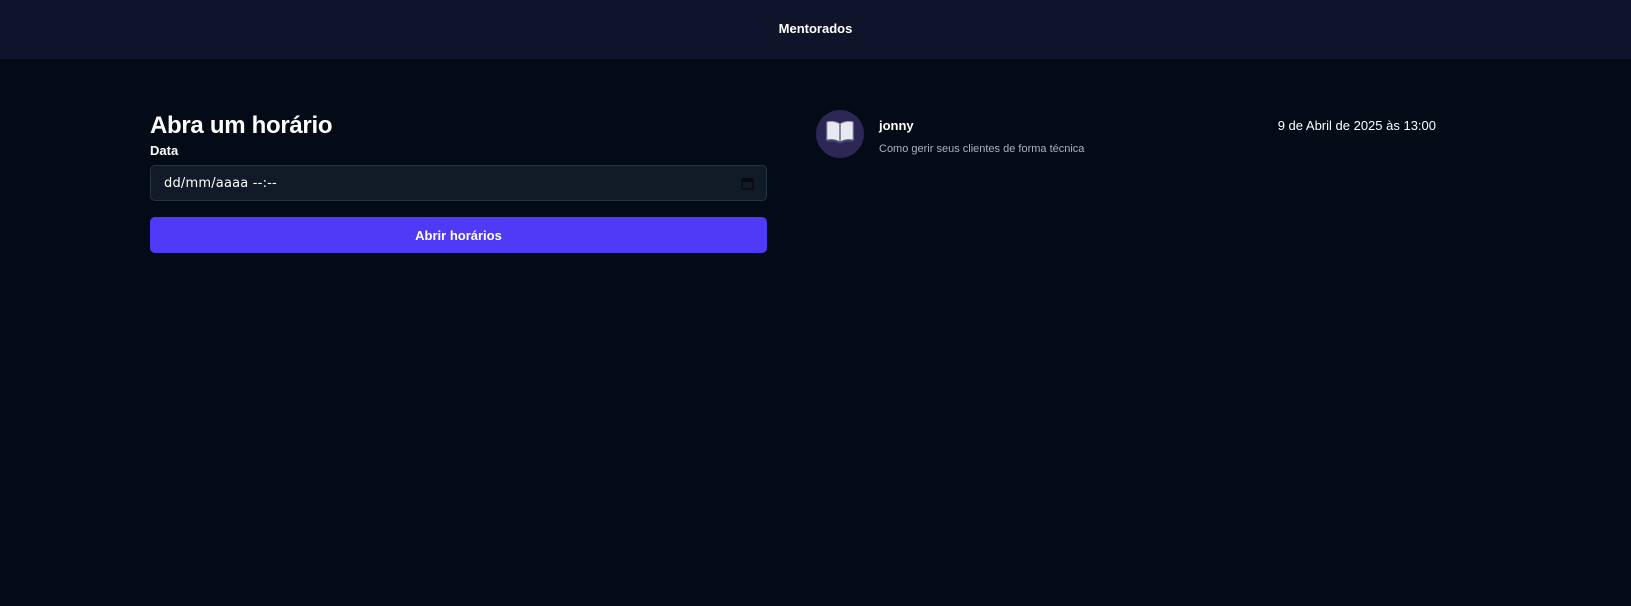  I want to click on date-label: Data, so click(164, 150).